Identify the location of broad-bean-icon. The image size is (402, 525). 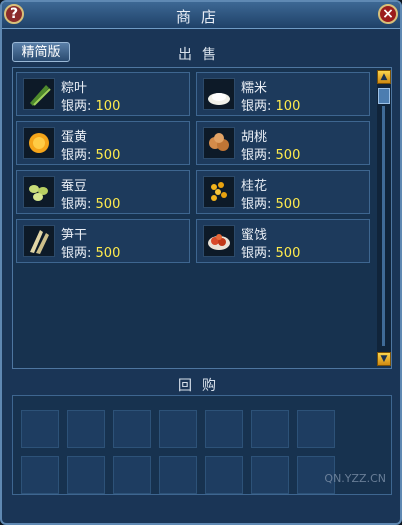
(39, 192).